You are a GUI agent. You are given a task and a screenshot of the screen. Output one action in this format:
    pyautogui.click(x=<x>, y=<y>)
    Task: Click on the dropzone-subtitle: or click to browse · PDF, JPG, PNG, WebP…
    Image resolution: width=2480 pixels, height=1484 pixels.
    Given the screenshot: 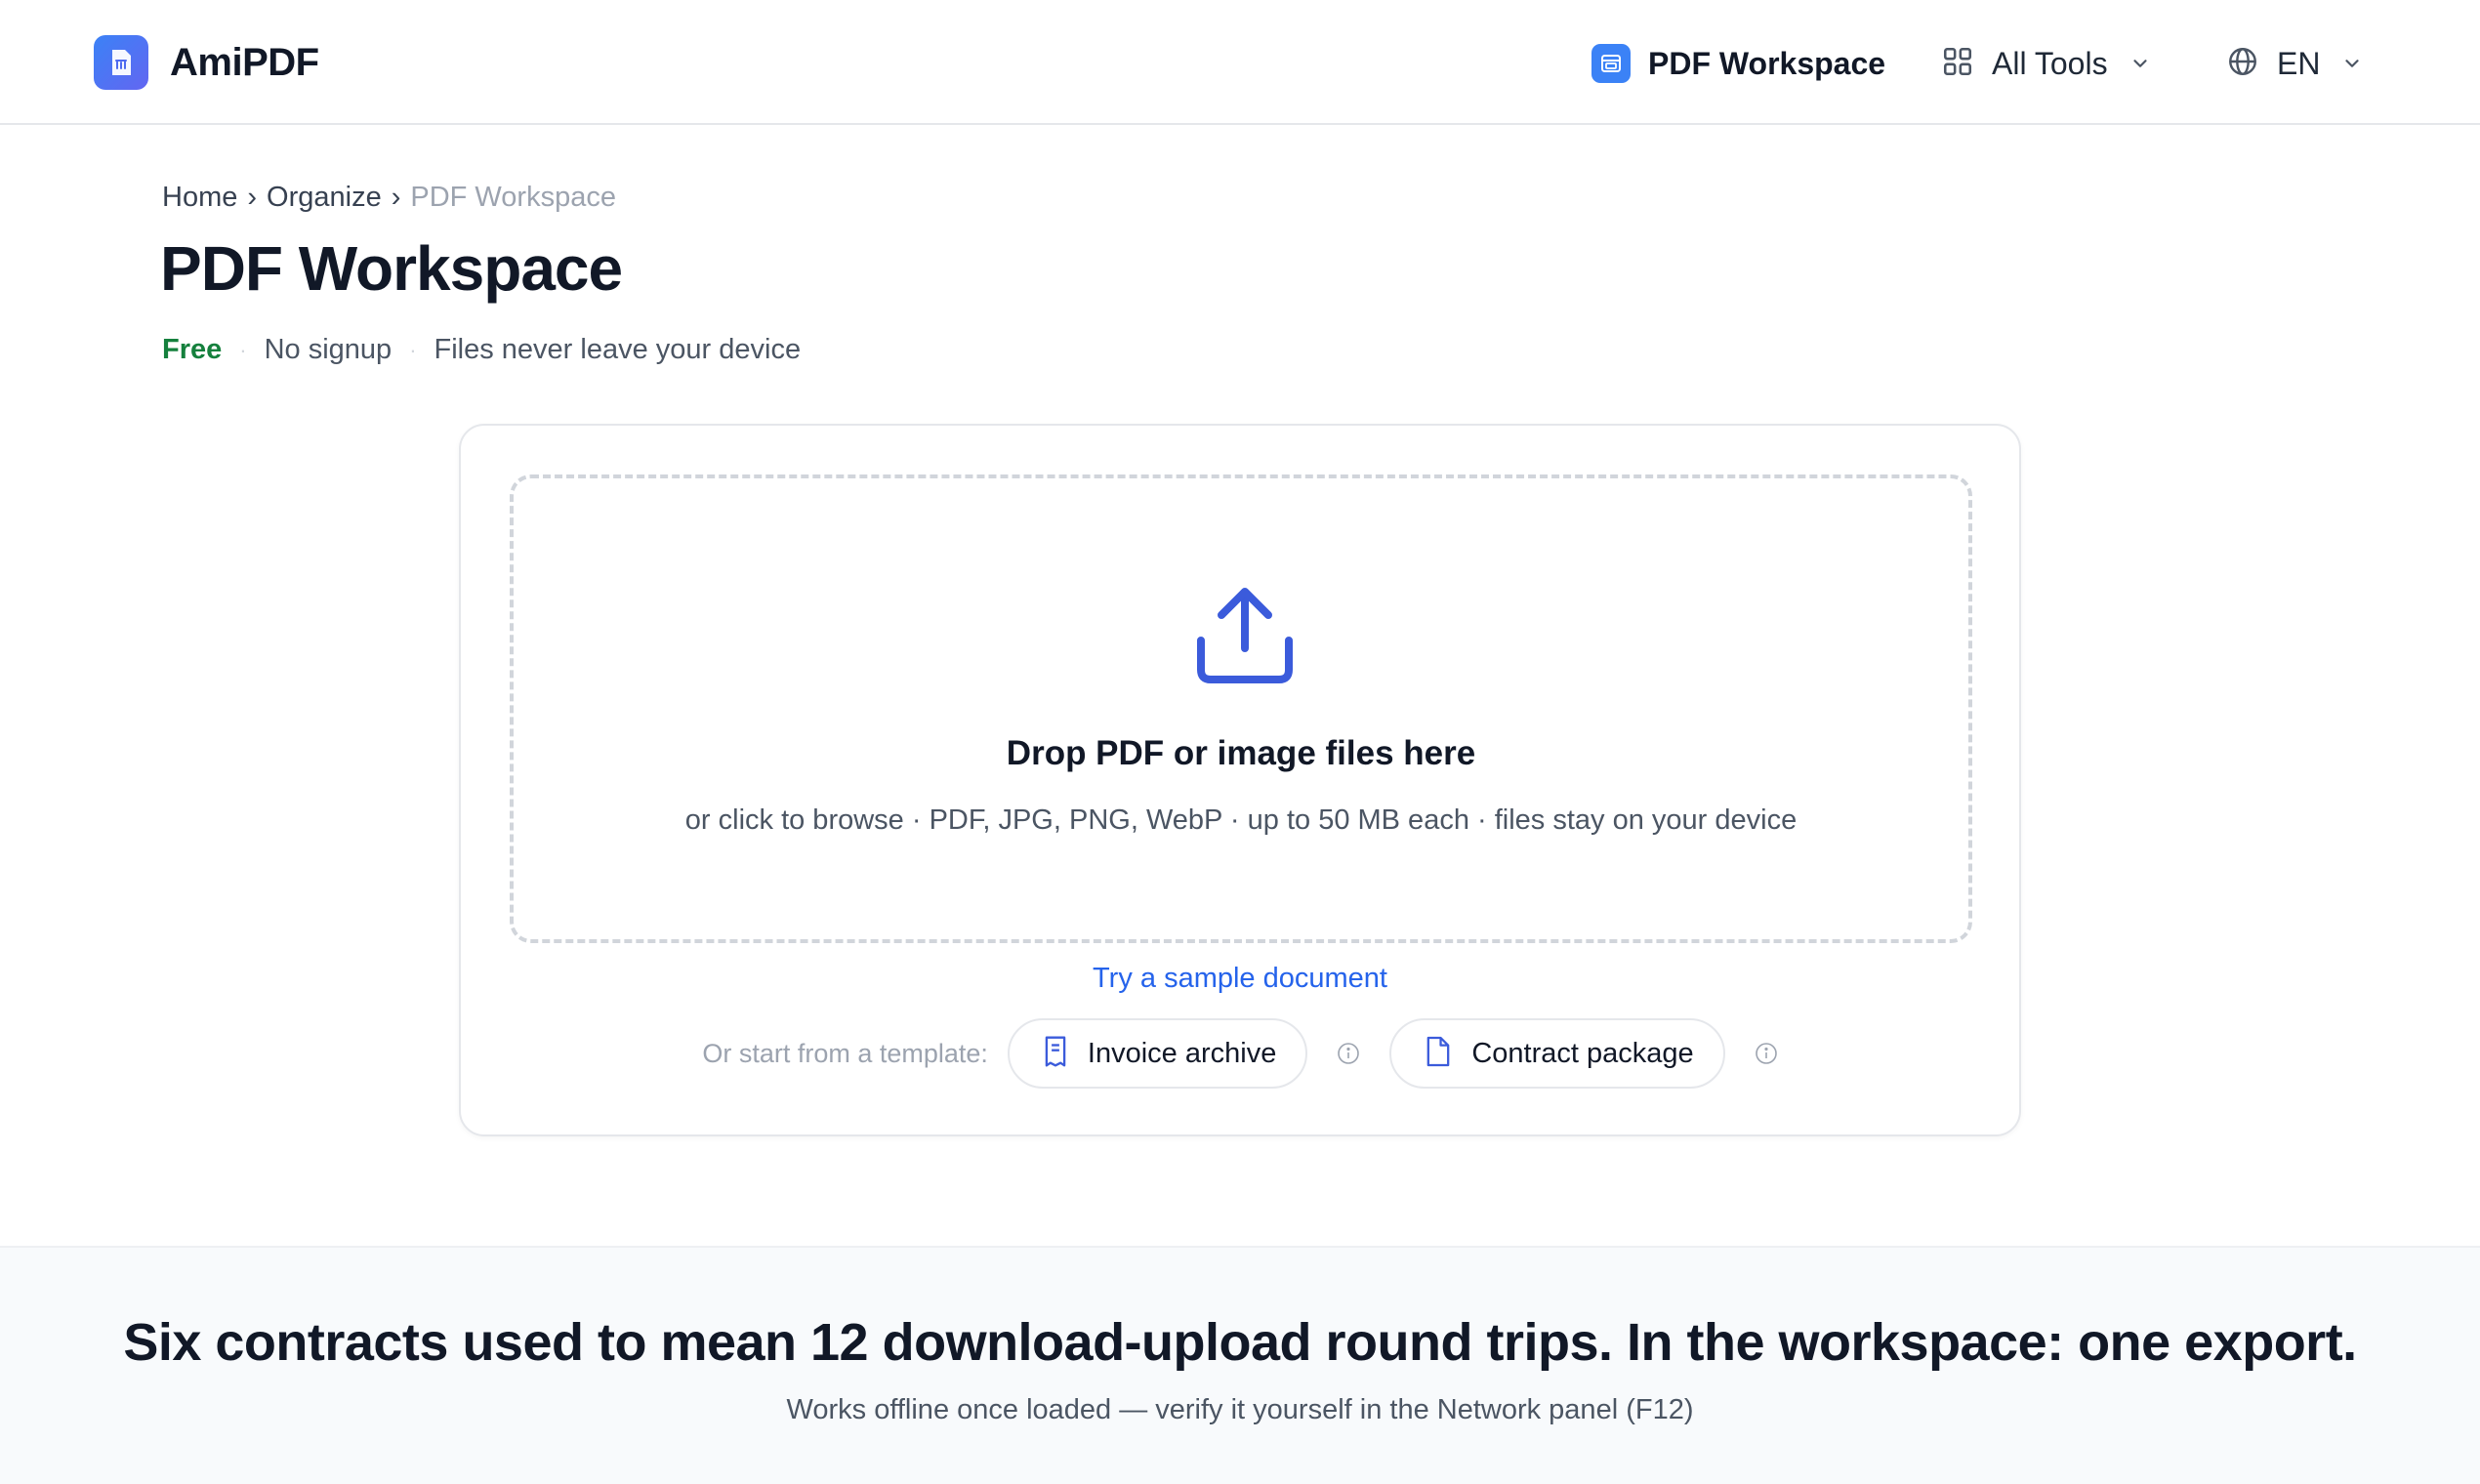 What is the action you would take?
    pyautogui.click(x=1241, y=820)
    